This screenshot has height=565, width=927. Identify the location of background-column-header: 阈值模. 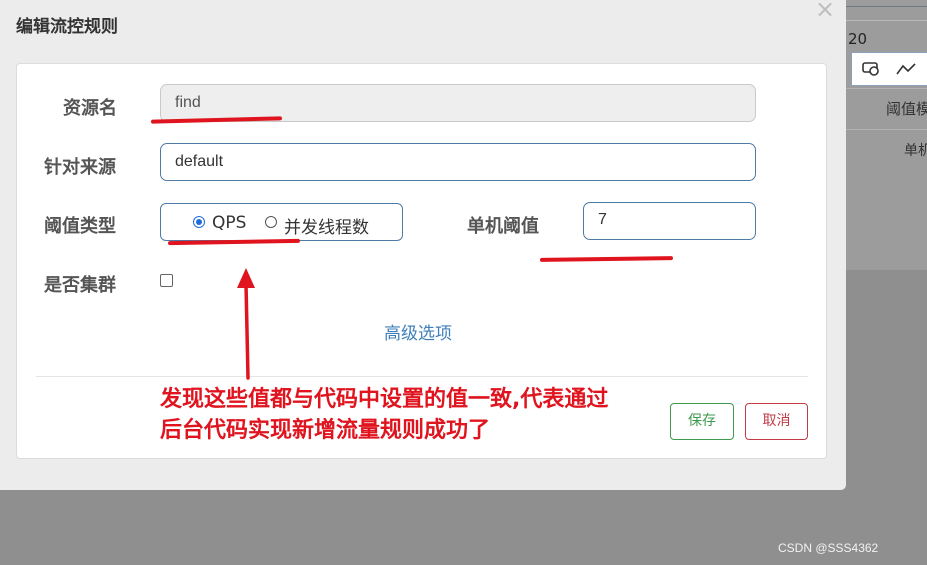
(906, 109).